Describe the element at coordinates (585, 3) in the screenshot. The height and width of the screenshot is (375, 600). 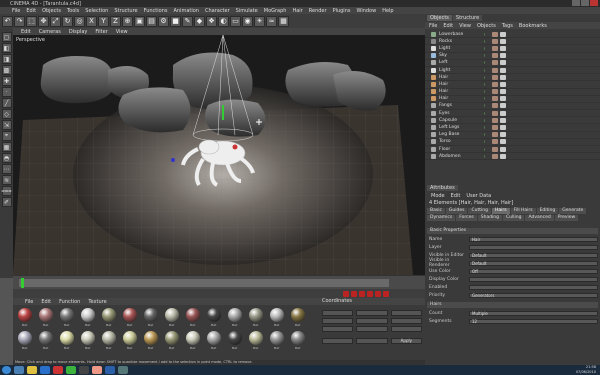
I see `maximize-button` at that location.